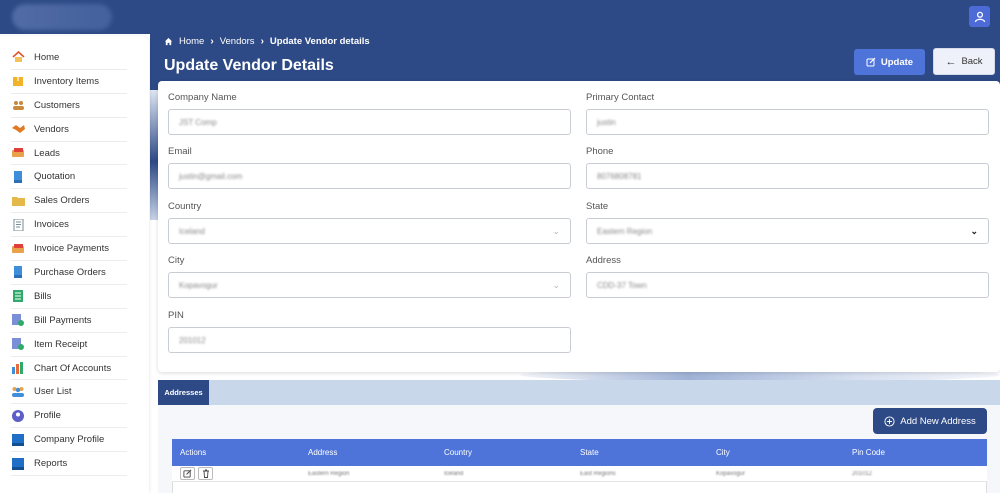  What do you see at coordinates (787, 231) in the screenshot?
I see `state-select: Eastern Region ⌄` at bounding box center [787, 231].